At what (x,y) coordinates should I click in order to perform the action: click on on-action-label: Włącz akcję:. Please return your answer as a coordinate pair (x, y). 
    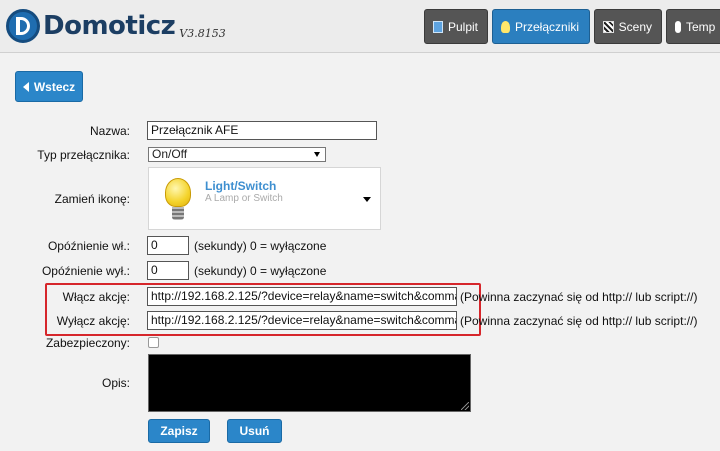
    Looking at the image, I should click on (96, 297).